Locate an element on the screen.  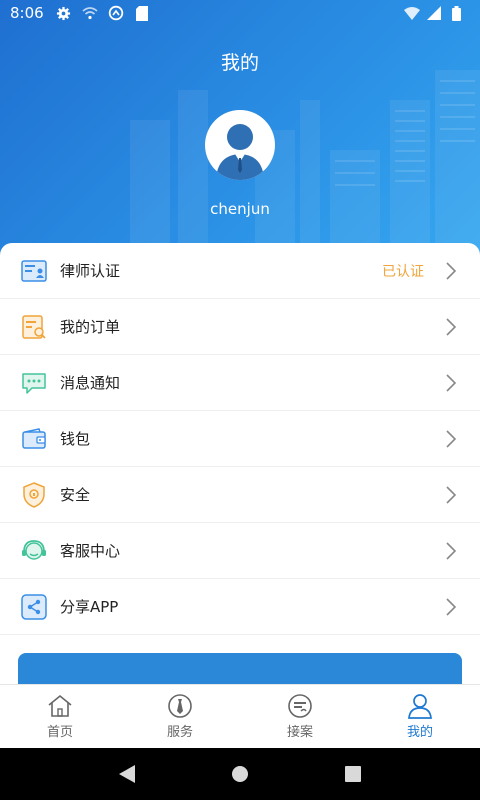
menu-item-label: 客服中心 is located at coordinates (90, 551).